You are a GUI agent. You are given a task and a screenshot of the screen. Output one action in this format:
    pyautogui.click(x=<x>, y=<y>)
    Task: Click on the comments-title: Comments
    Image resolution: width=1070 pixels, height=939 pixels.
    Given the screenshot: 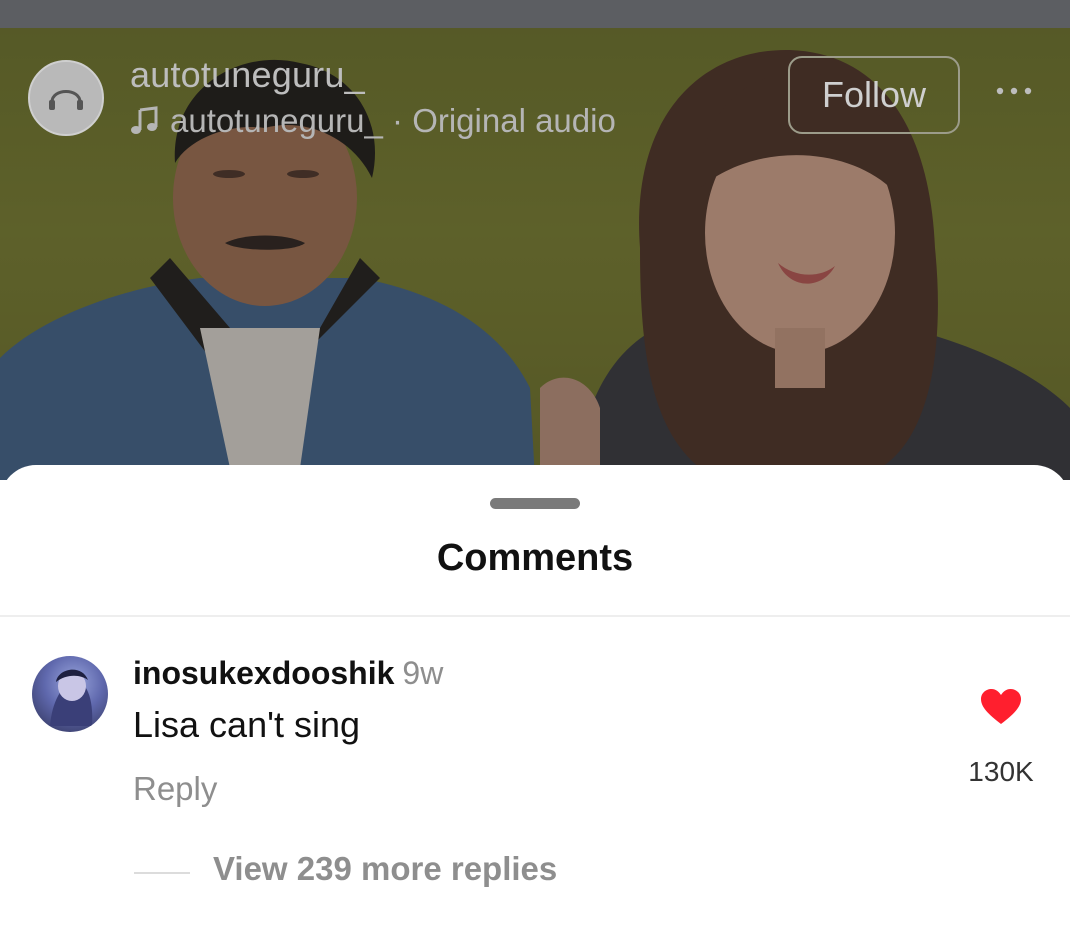 What is the action you would take?
    pyautogui.click(x=535, y=558)
    